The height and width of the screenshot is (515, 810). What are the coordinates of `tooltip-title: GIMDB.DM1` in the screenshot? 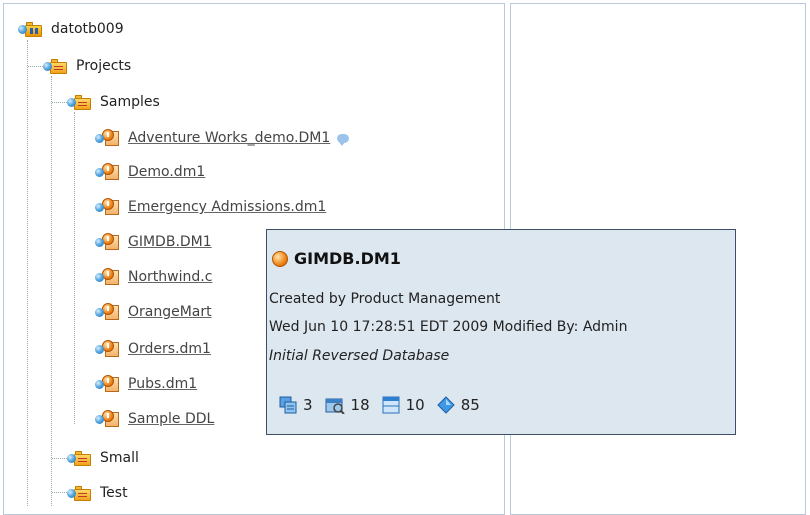 It's located at (336, 258).